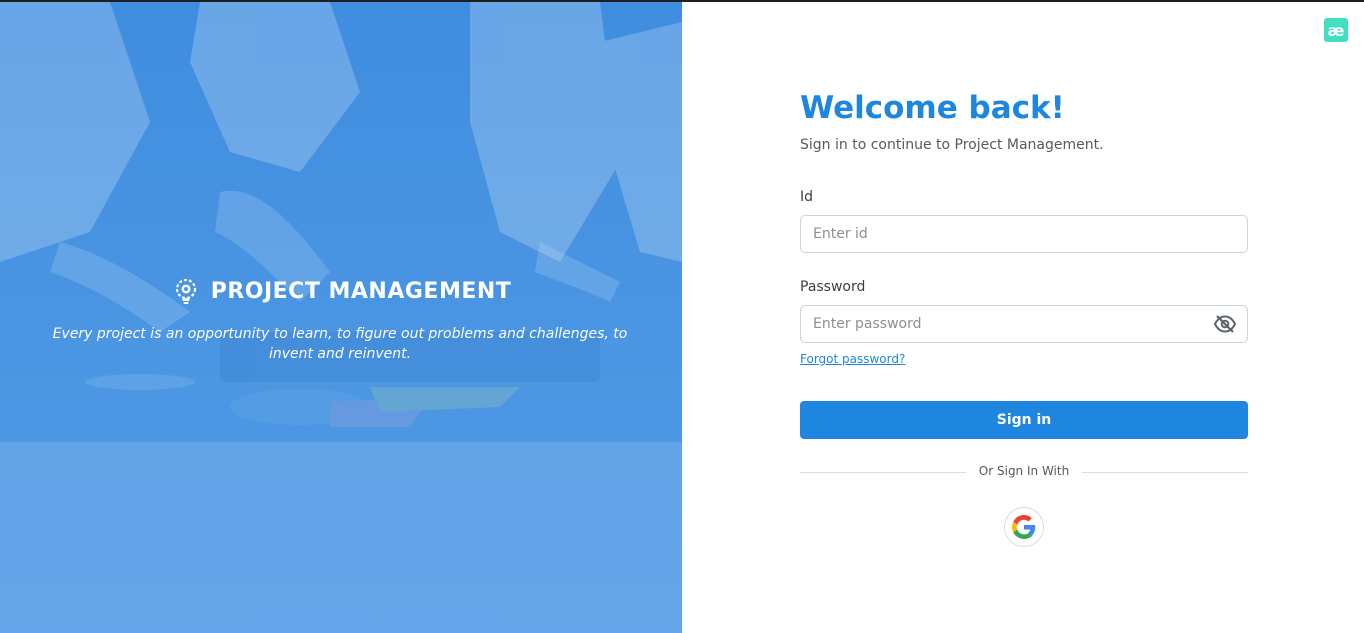 The height and width of the screenshot is (633, 1364). I want to click on password-label: Password, so click(833, 287).